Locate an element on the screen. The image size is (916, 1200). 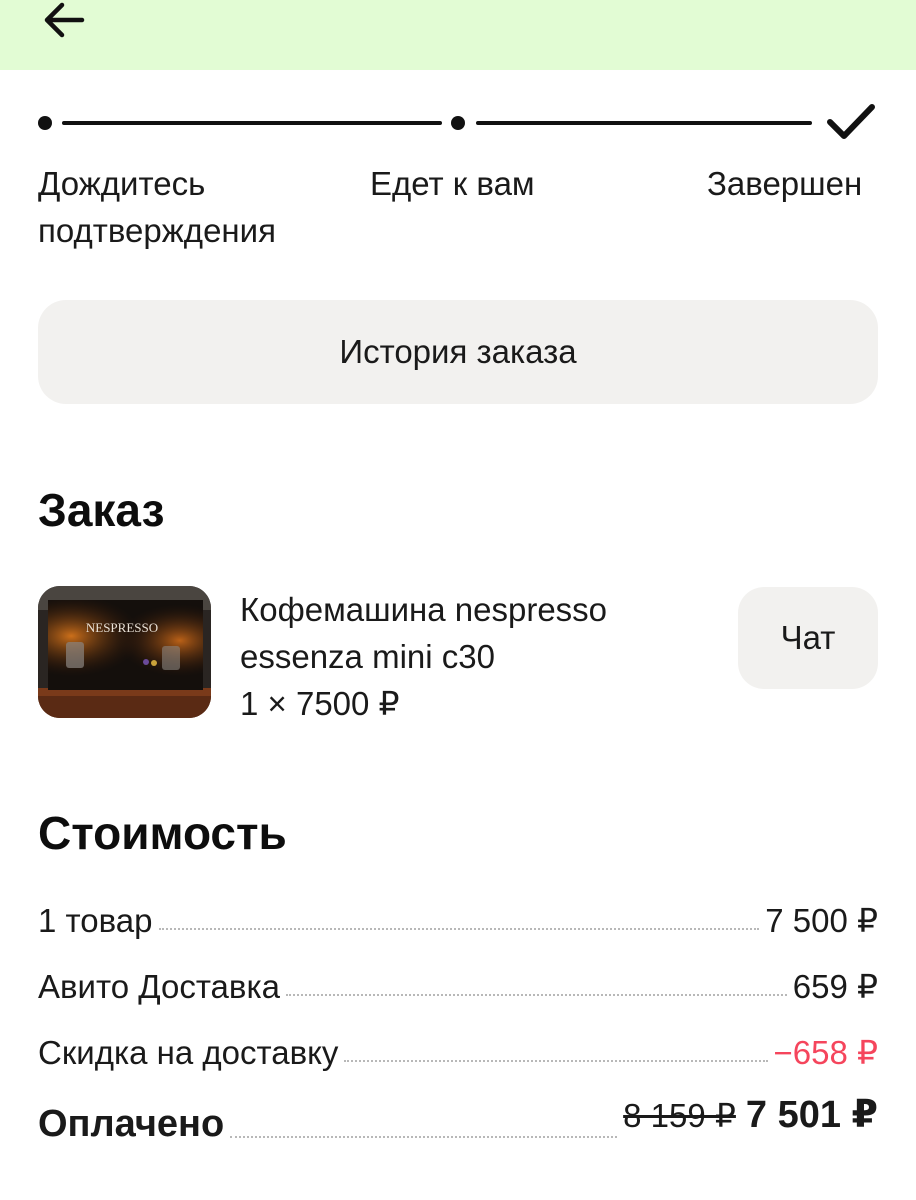
chat-button: Чат is located at coordinates (808, 638).